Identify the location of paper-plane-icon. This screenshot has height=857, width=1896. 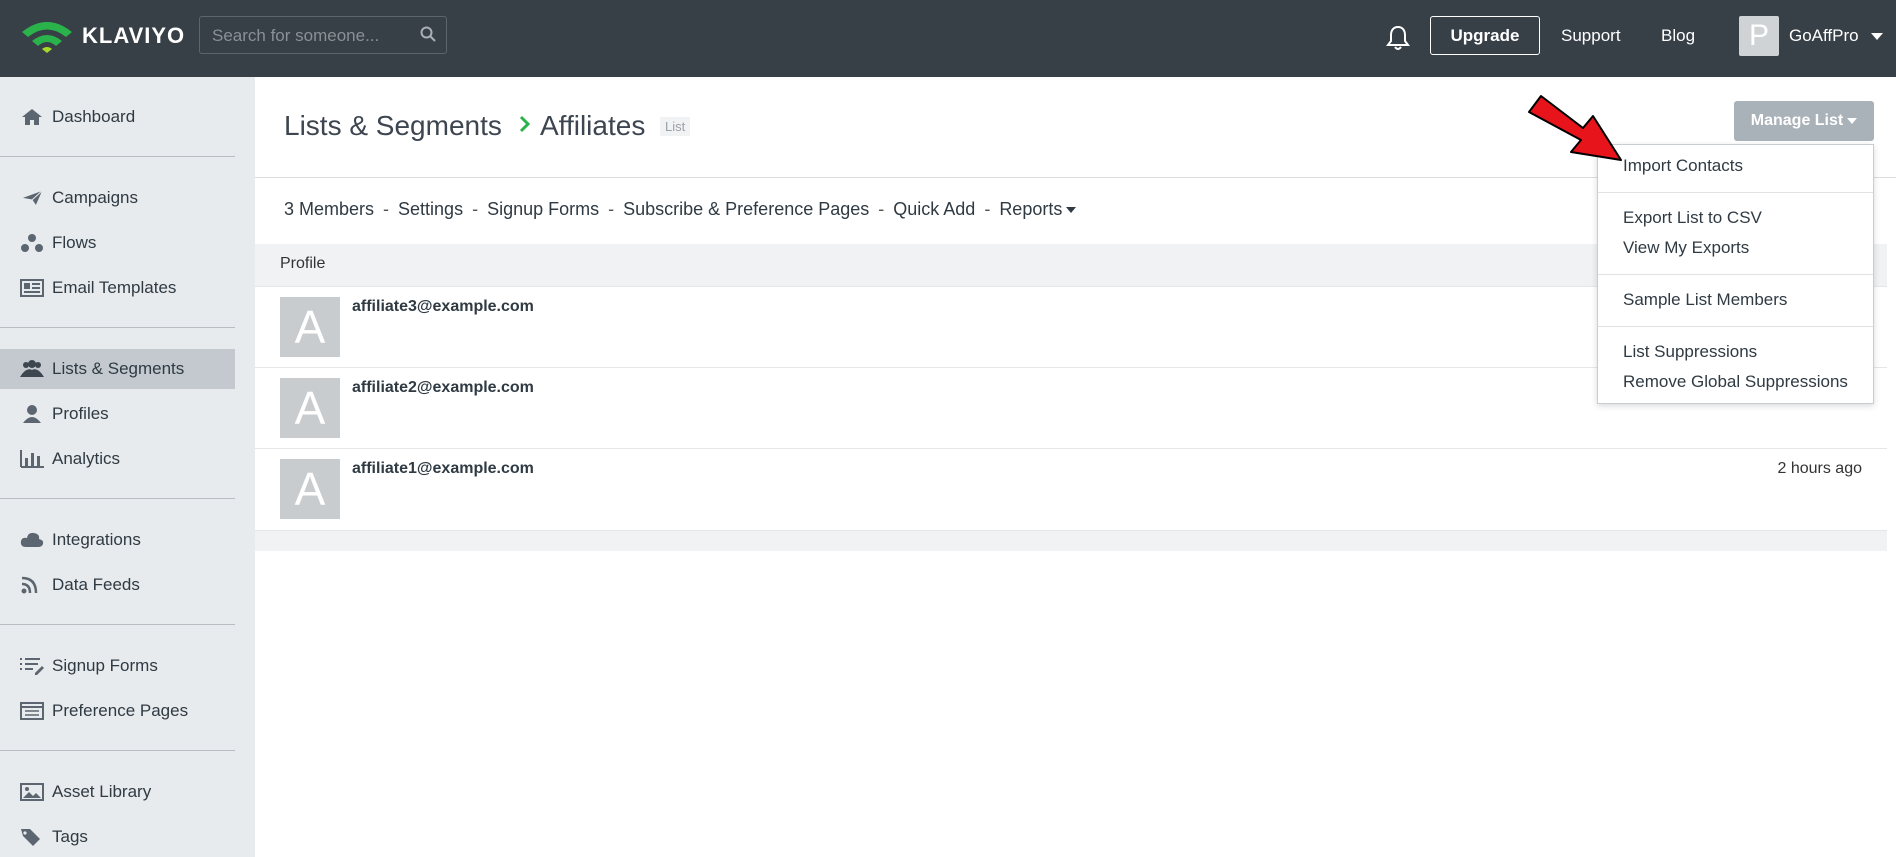
(32, 198).